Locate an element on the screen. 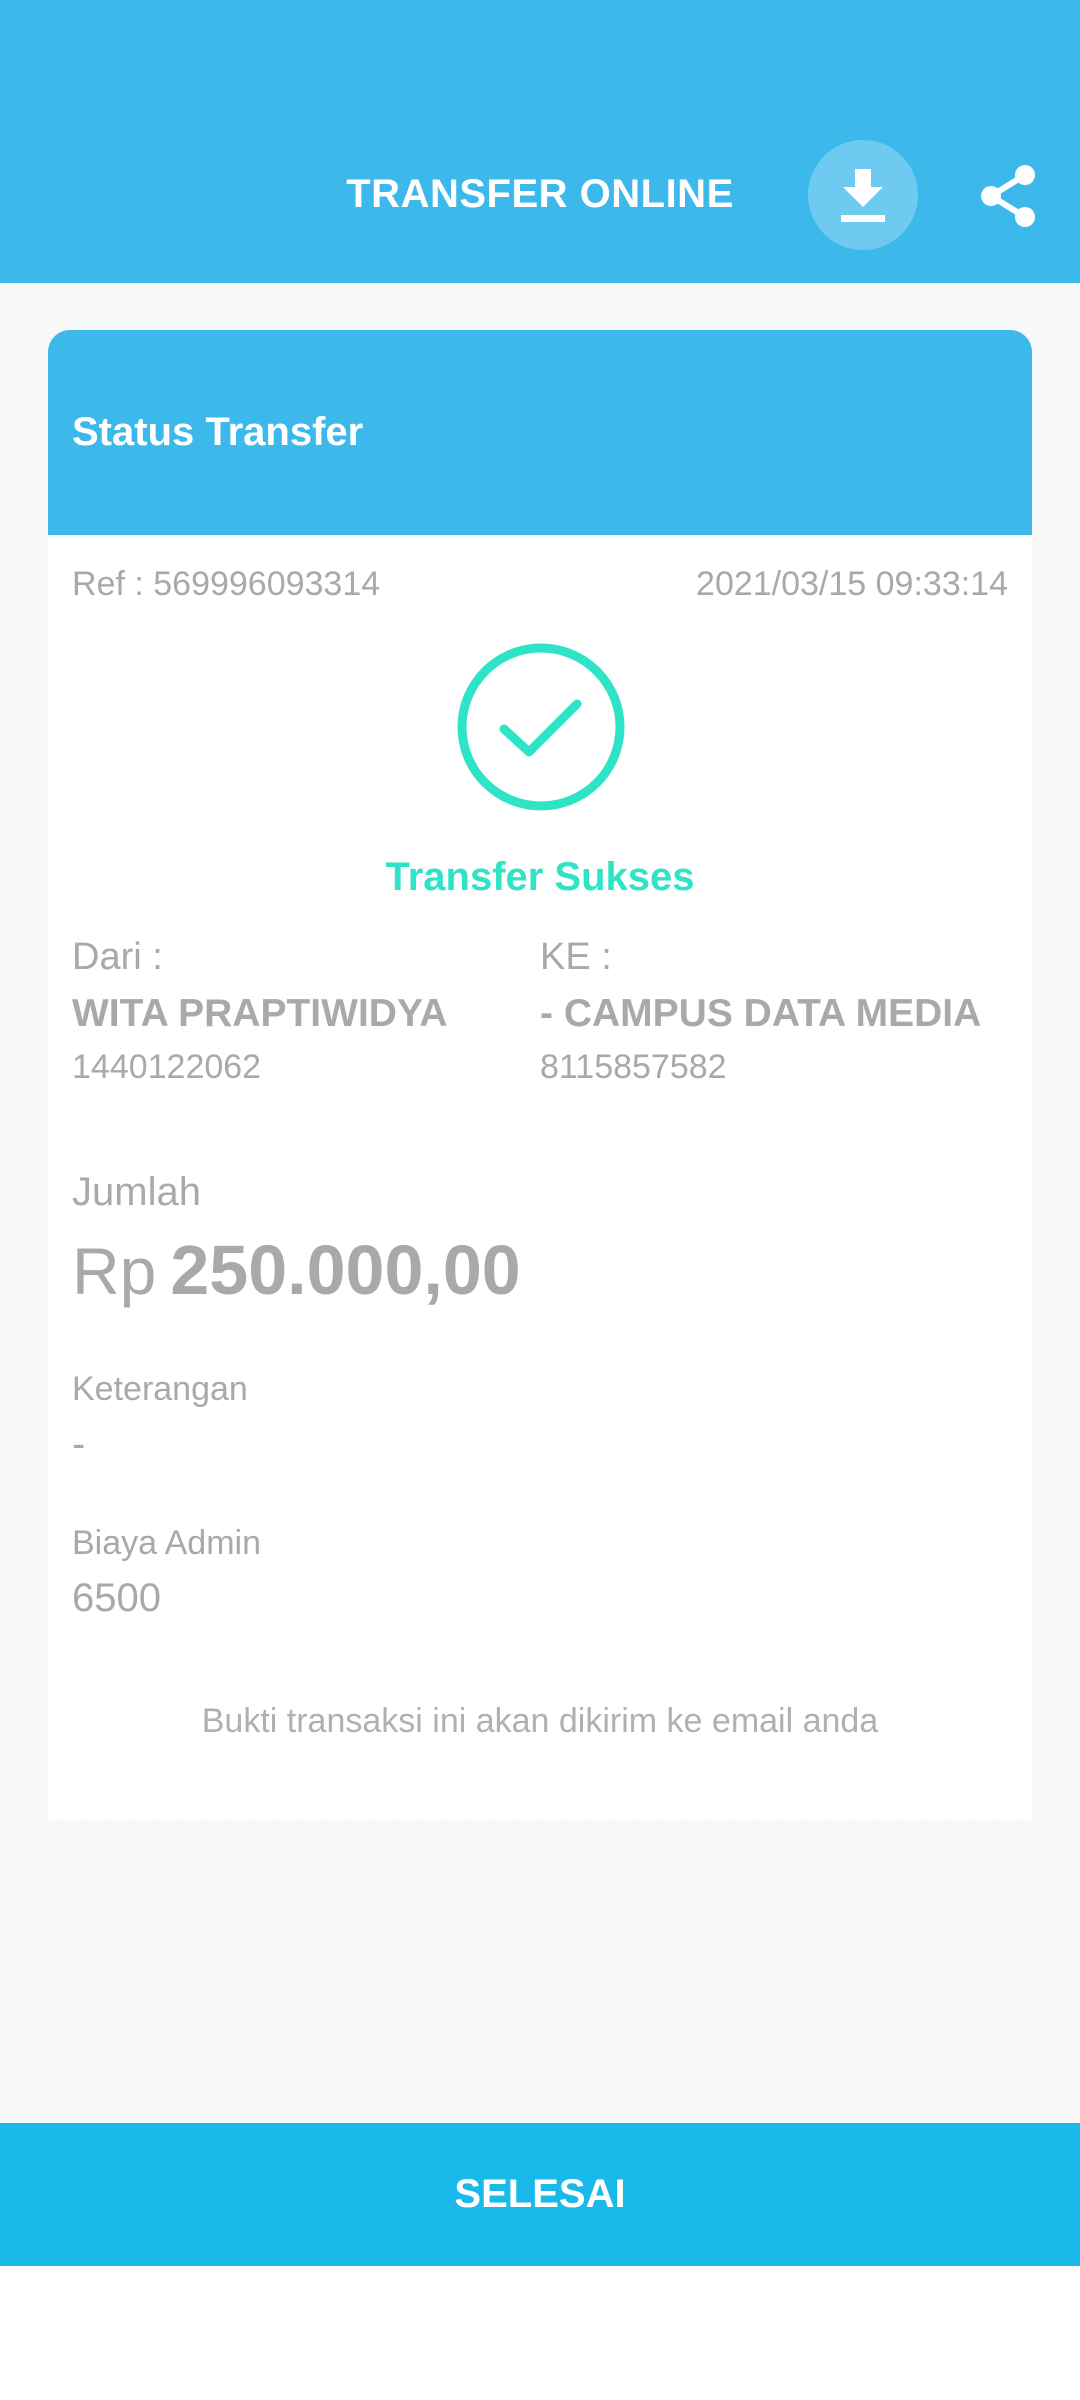 The width and height of the screenshot is (1080, 2400). amount-currency: Rp is located at coordinates (114, 1271).